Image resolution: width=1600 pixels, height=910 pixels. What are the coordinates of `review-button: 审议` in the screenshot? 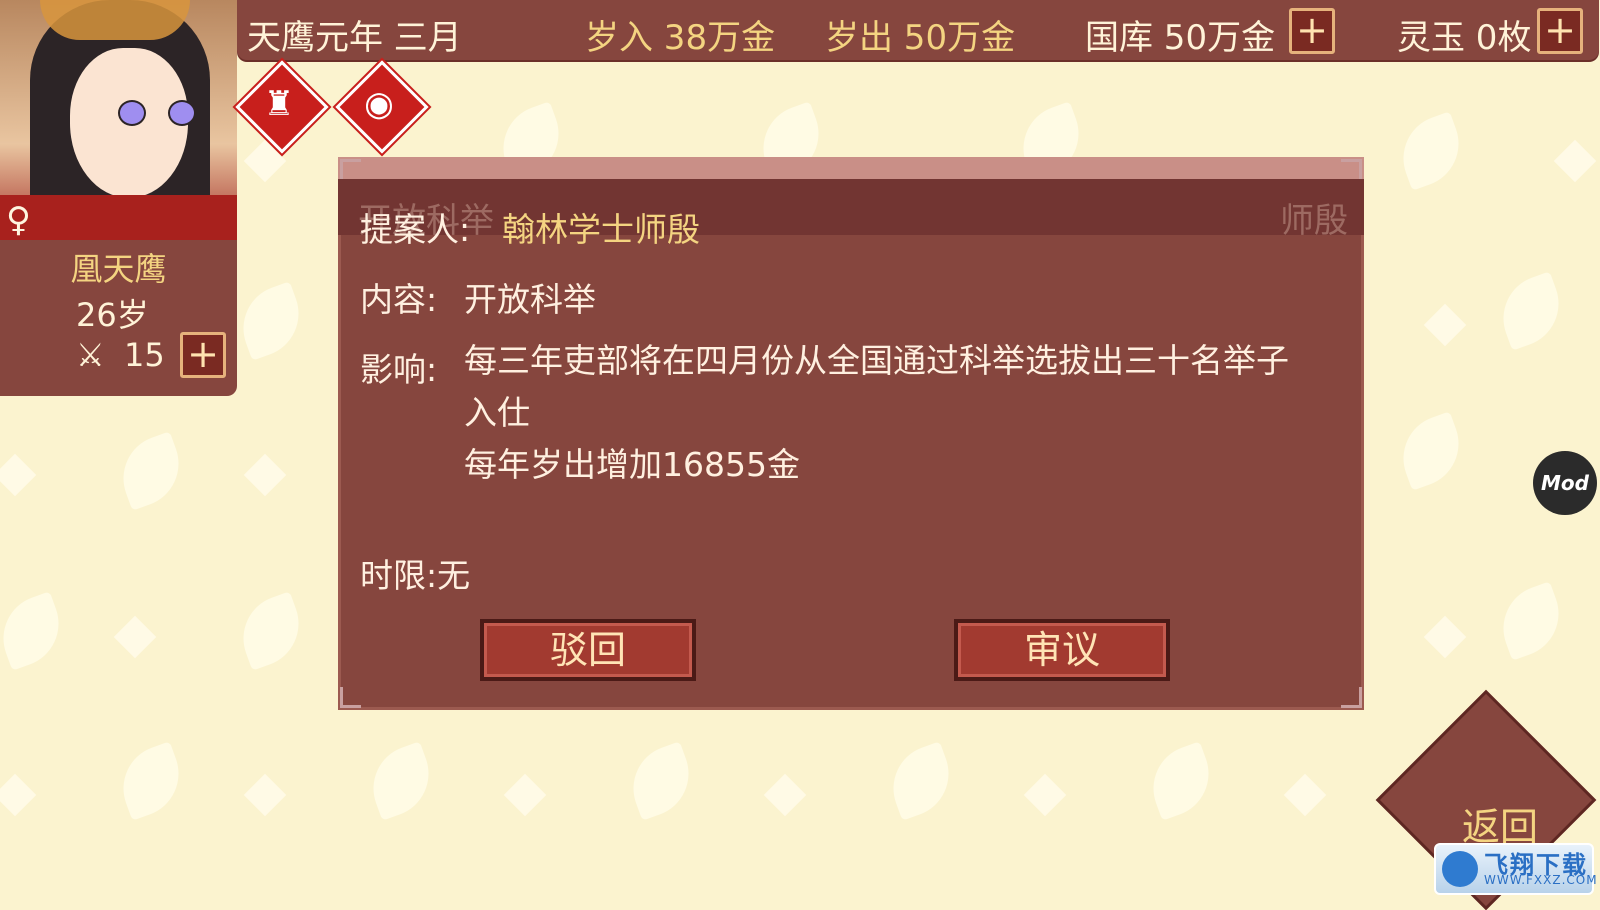 It's located at (1062, 650).